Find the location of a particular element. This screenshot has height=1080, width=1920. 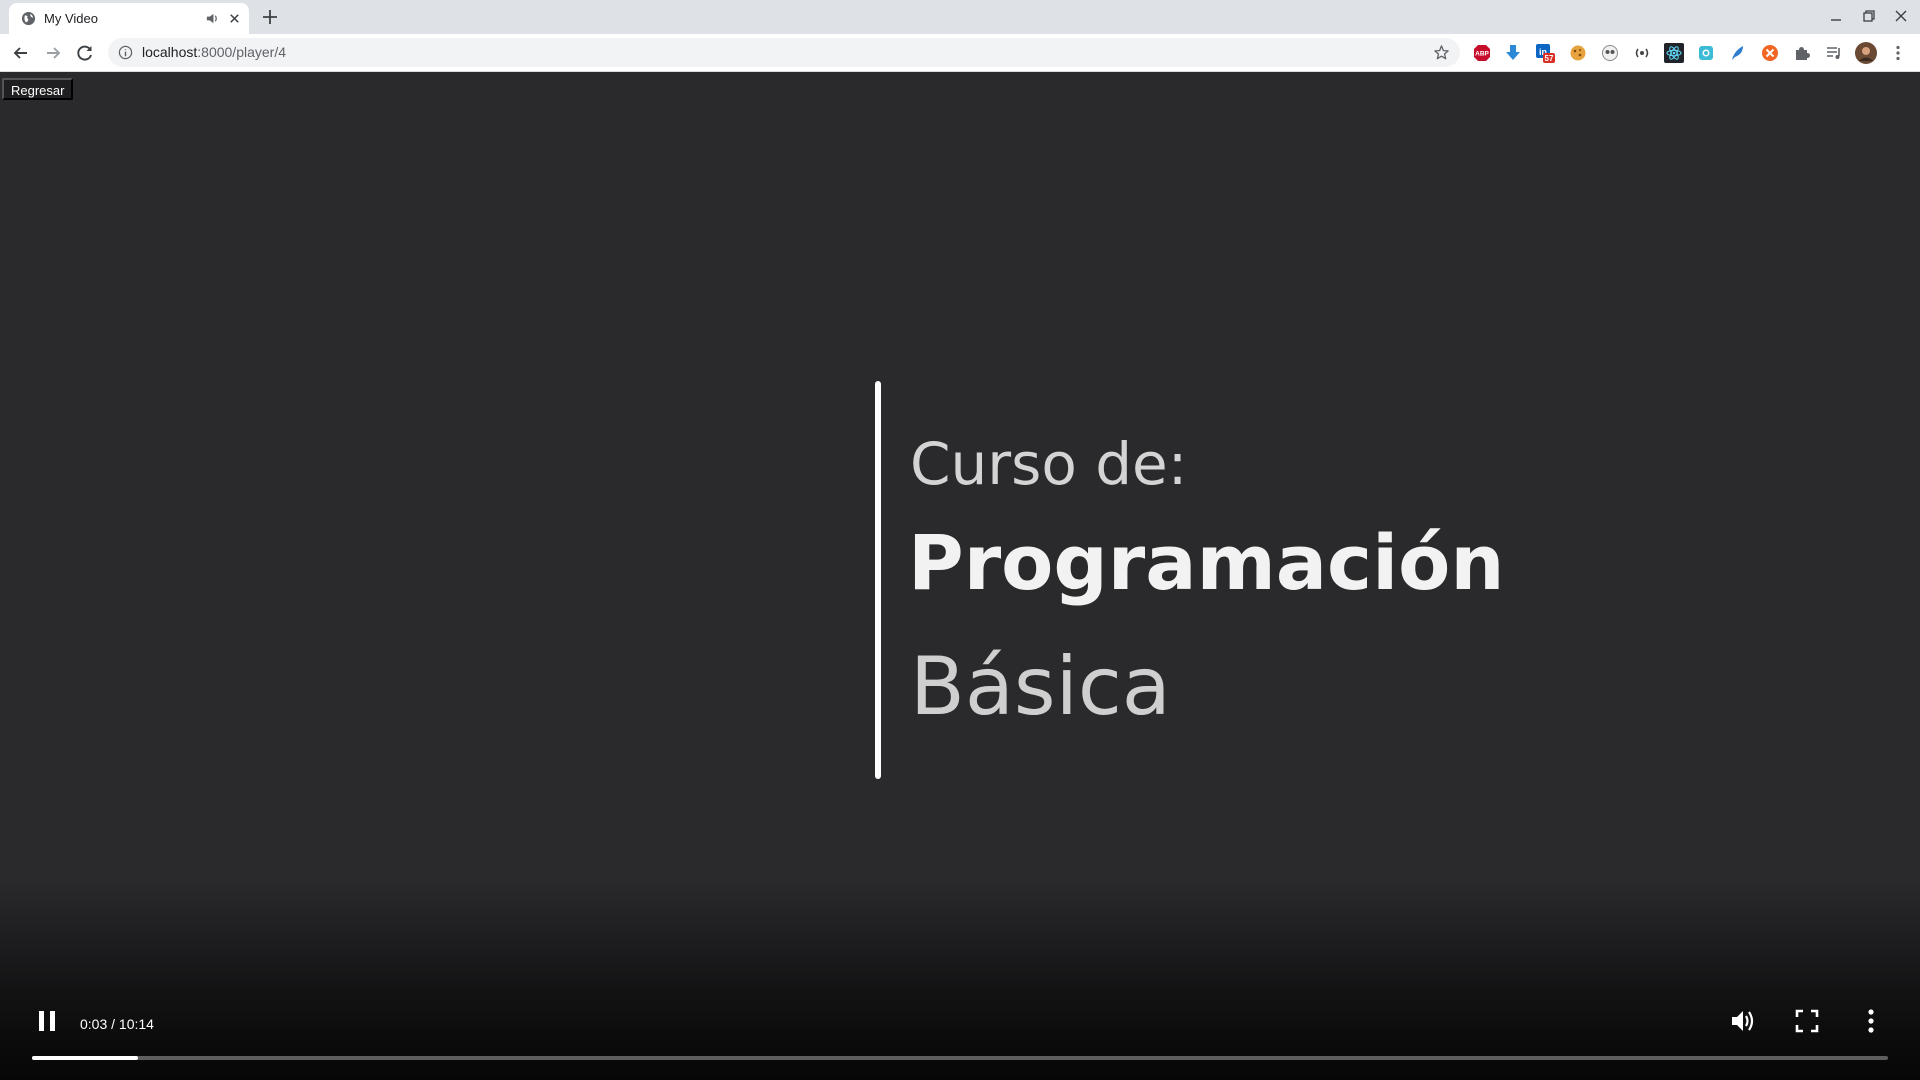

tab-title: My Video is located at coordinates (71, 18).